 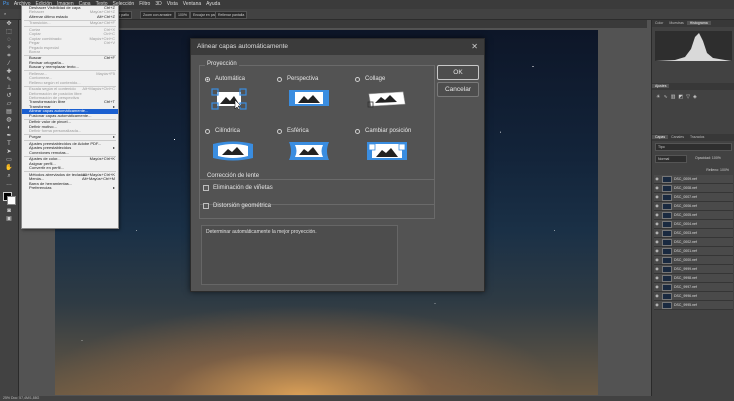 What do you see at coordinates (9, 80) in the screenshot?
I see `brush-tool-icon: ✎` at bounding box center [9, 80].